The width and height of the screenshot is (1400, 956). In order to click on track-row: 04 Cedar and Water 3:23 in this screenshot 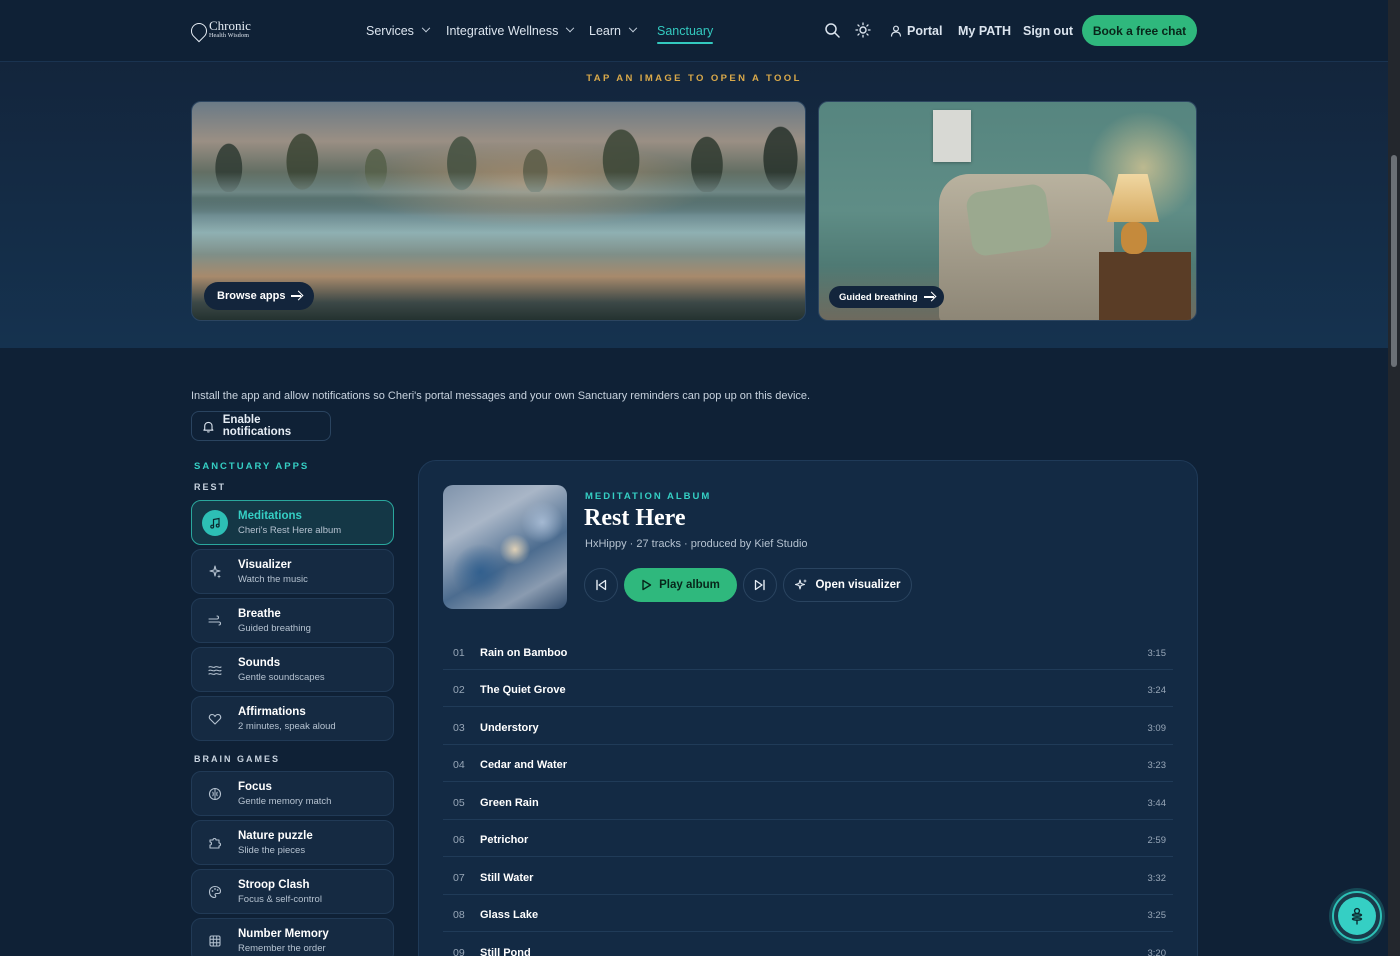, I will do `click(808, 763)`.